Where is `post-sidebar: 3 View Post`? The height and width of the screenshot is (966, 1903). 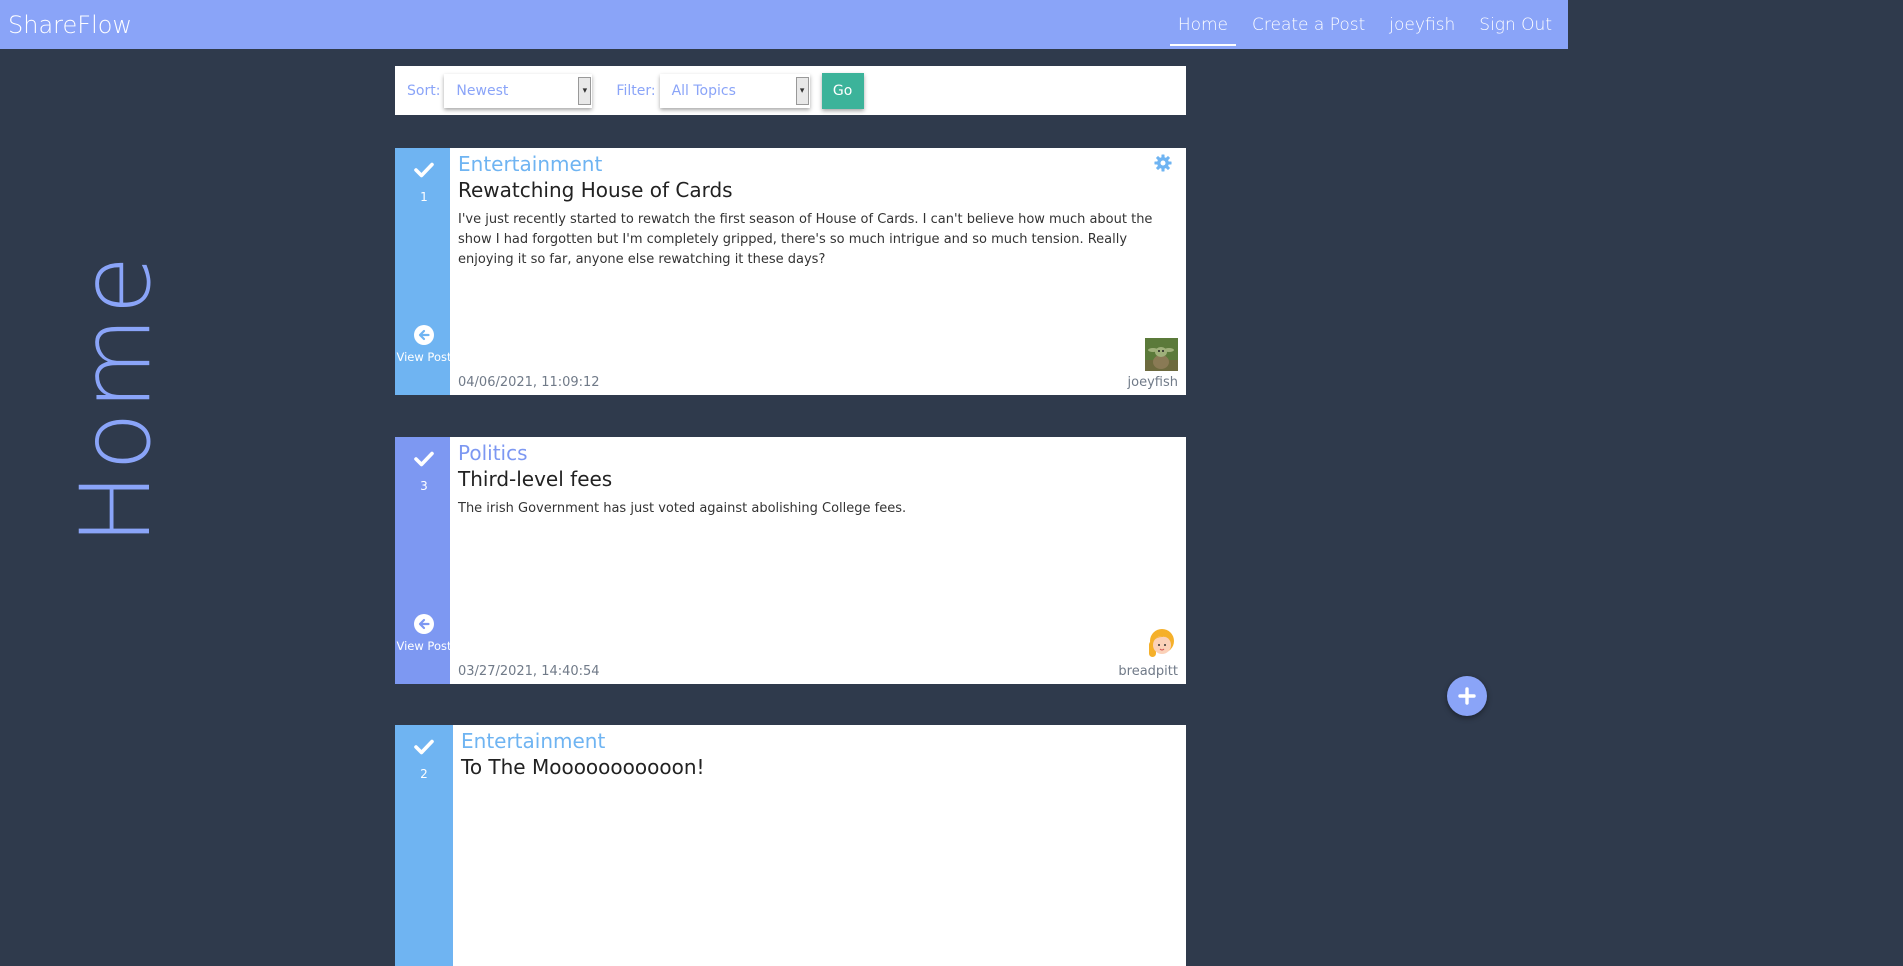 post-sidebar: 3 View Post is located at coordinates (424, 560).